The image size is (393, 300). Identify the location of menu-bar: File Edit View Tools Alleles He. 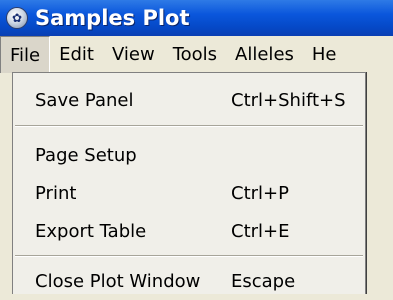
(196, 54).